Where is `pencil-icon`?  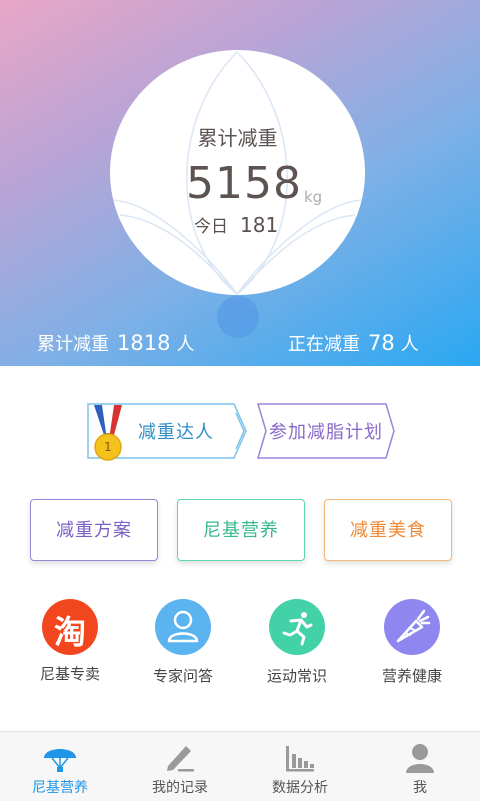
pencil-icon is located at coordinates (180, 759).